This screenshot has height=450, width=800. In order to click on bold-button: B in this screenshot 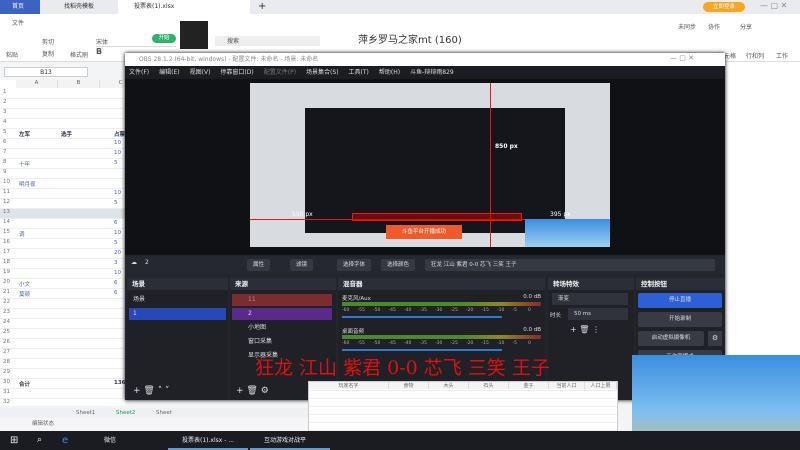, I will do `click(99, 51)`.